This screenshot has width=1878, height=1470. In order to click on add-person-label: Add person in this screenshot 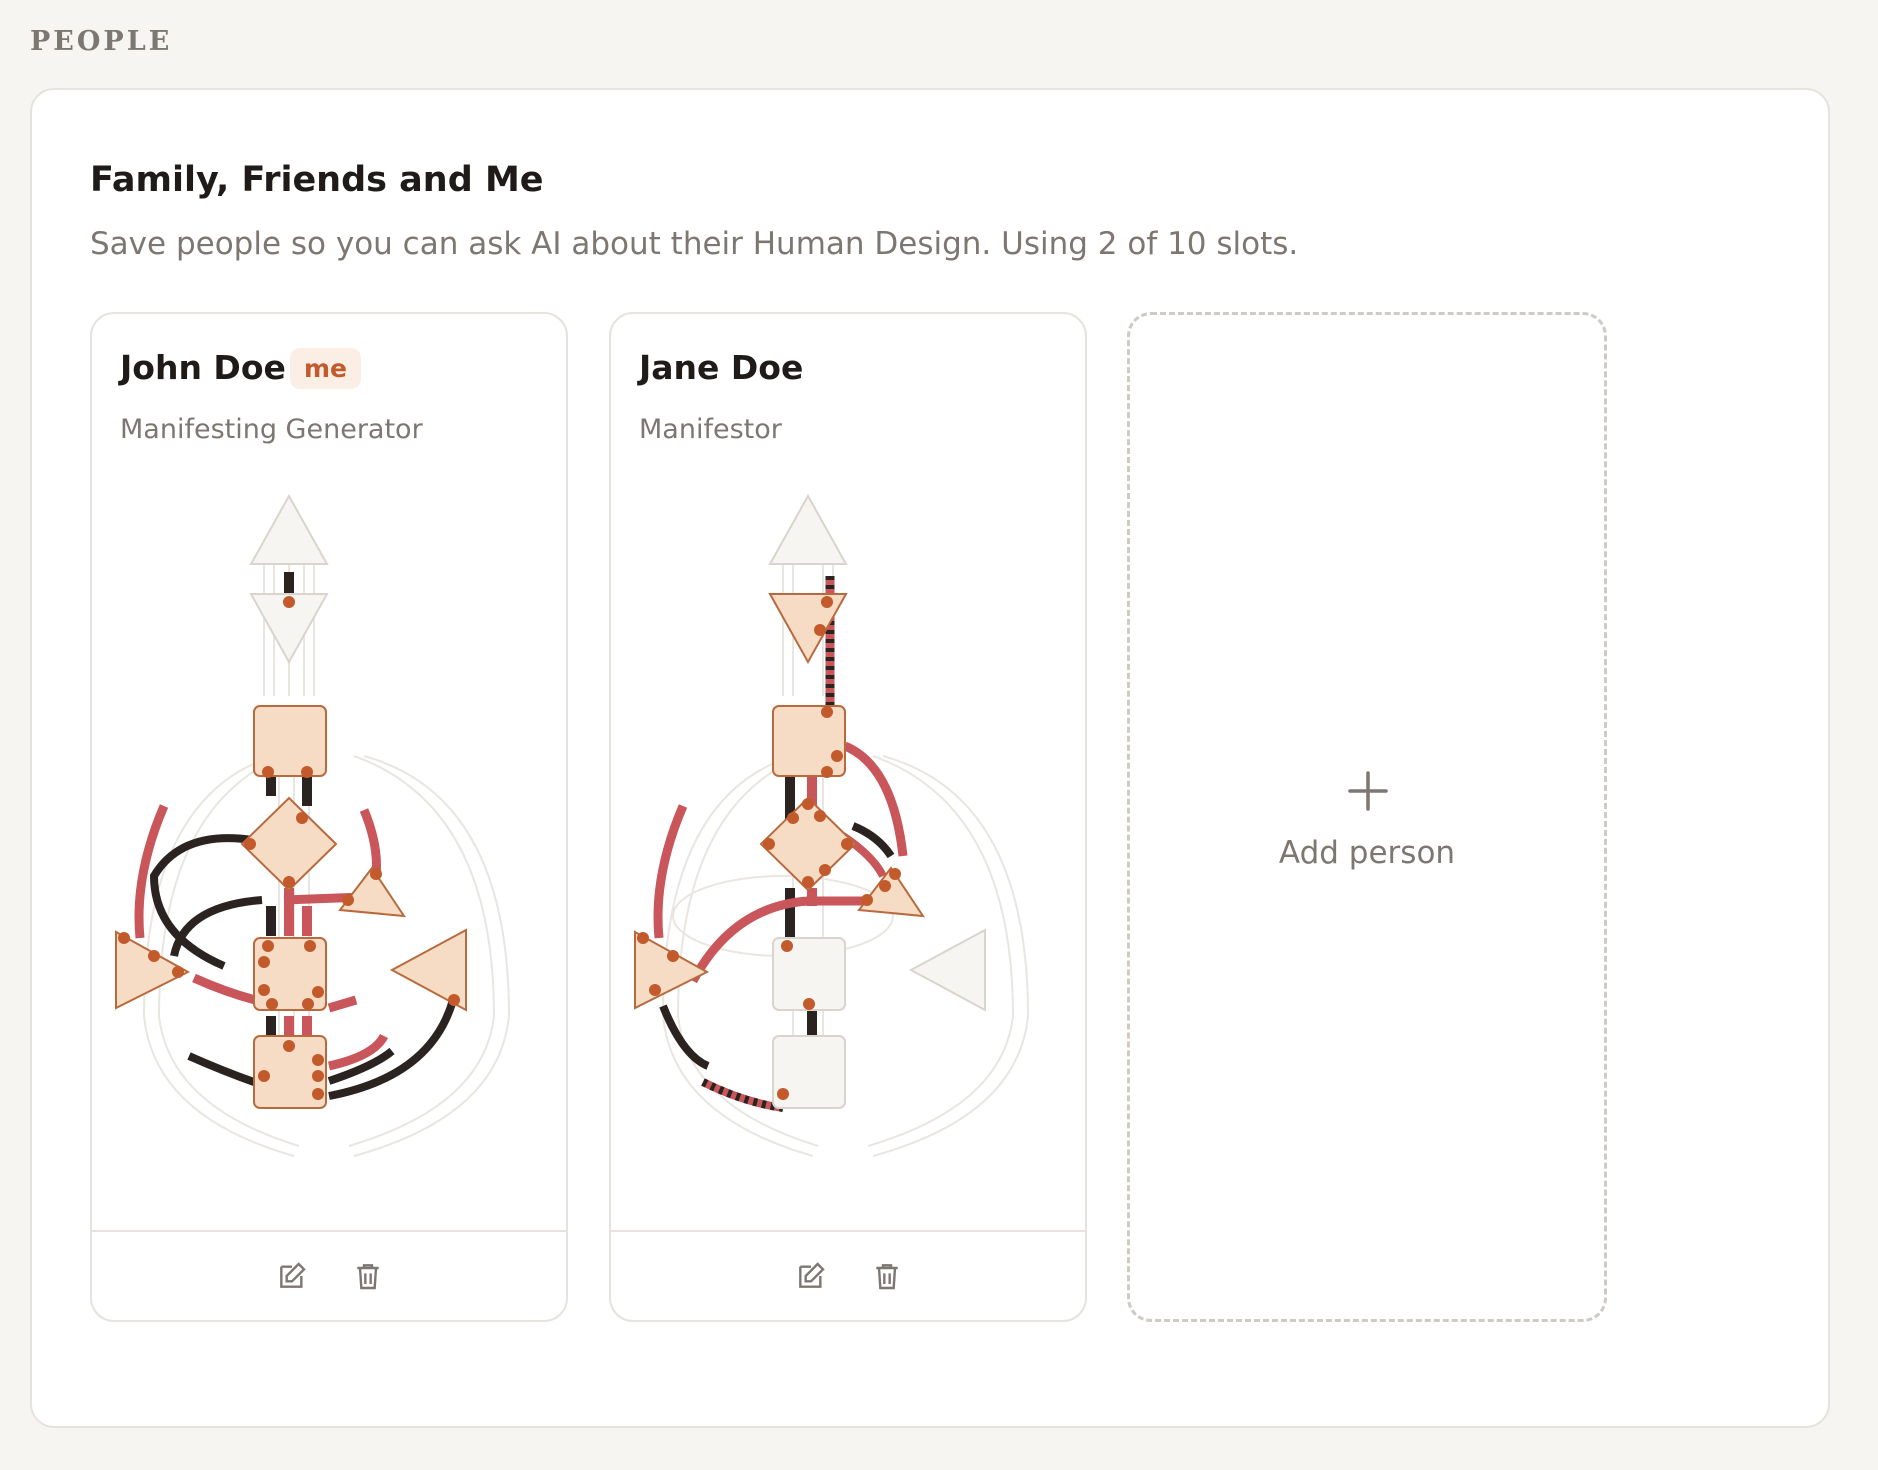, I will do `click(1367, 853)`.